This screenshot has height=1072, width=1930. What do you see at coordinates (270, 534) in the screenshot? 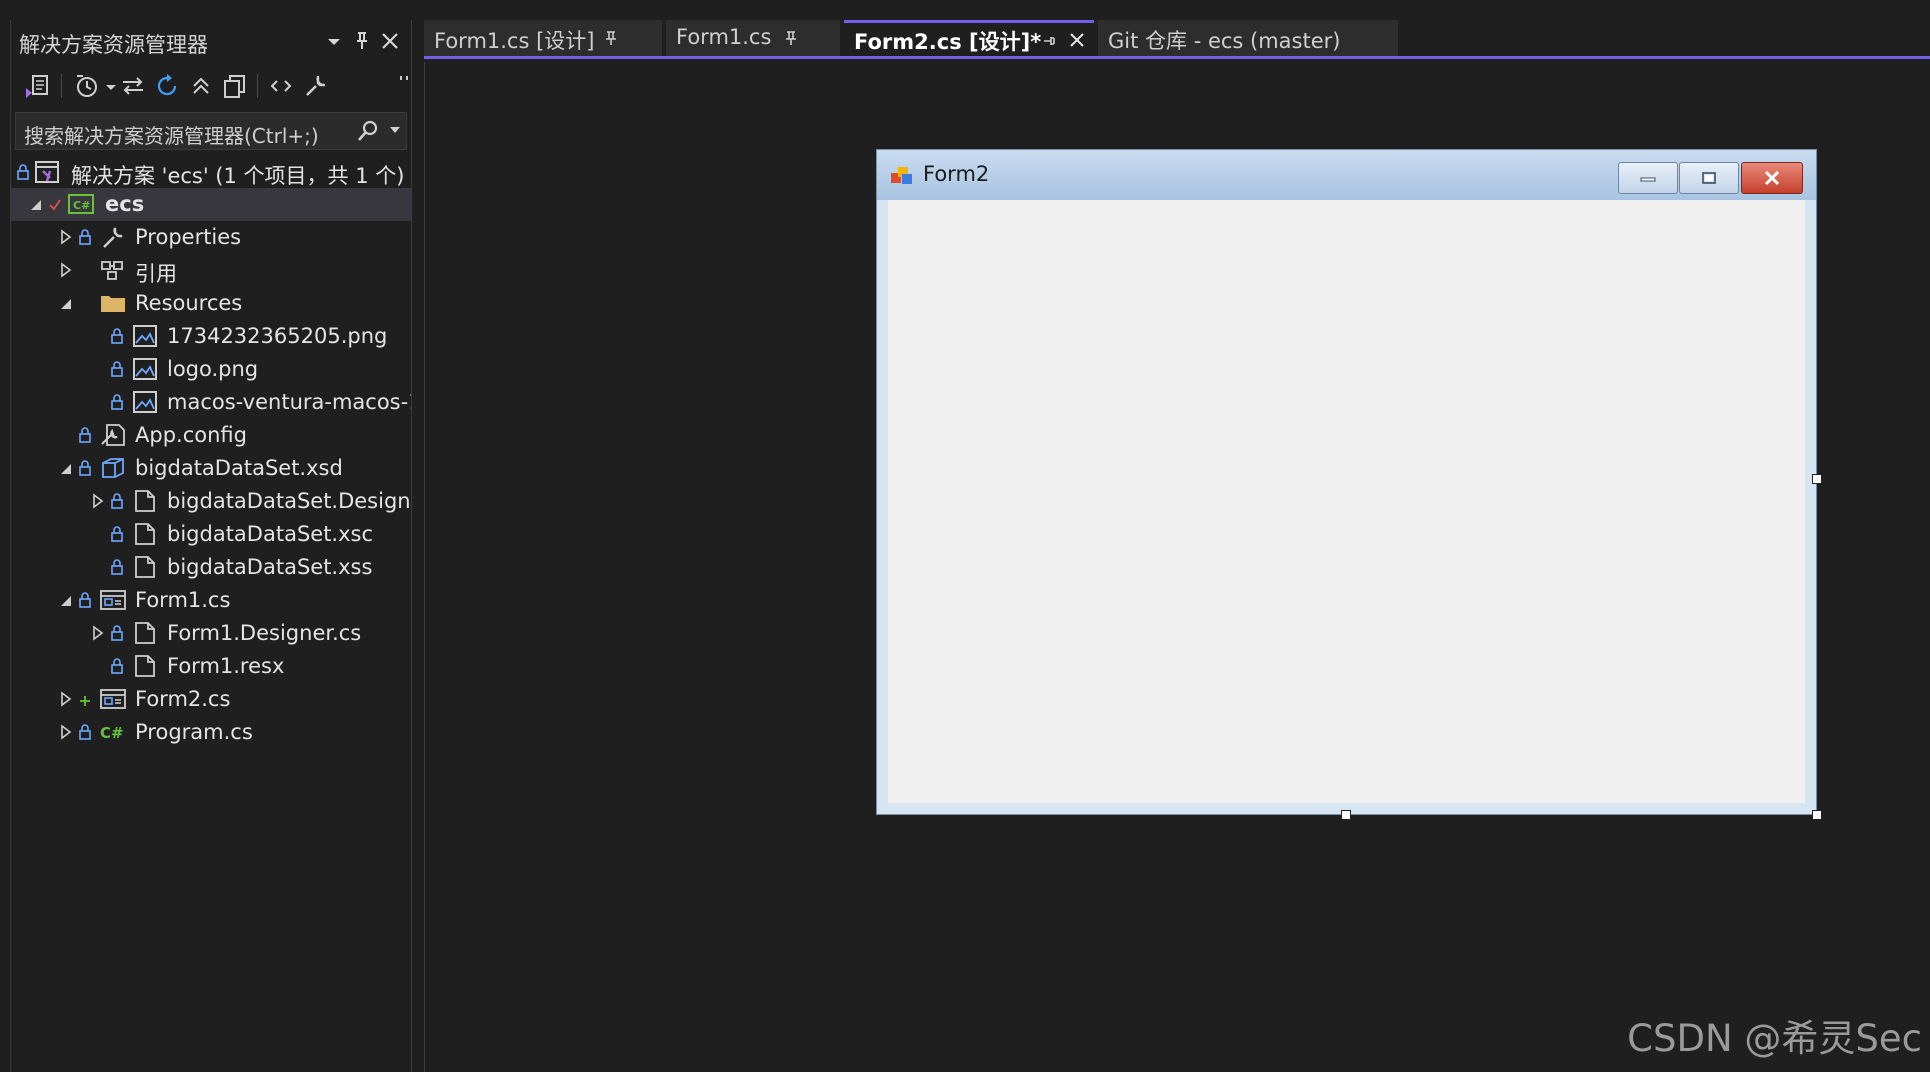
I see `tree-item-label: bigdataDataSet.xsc` at bounding box center [270, 534].